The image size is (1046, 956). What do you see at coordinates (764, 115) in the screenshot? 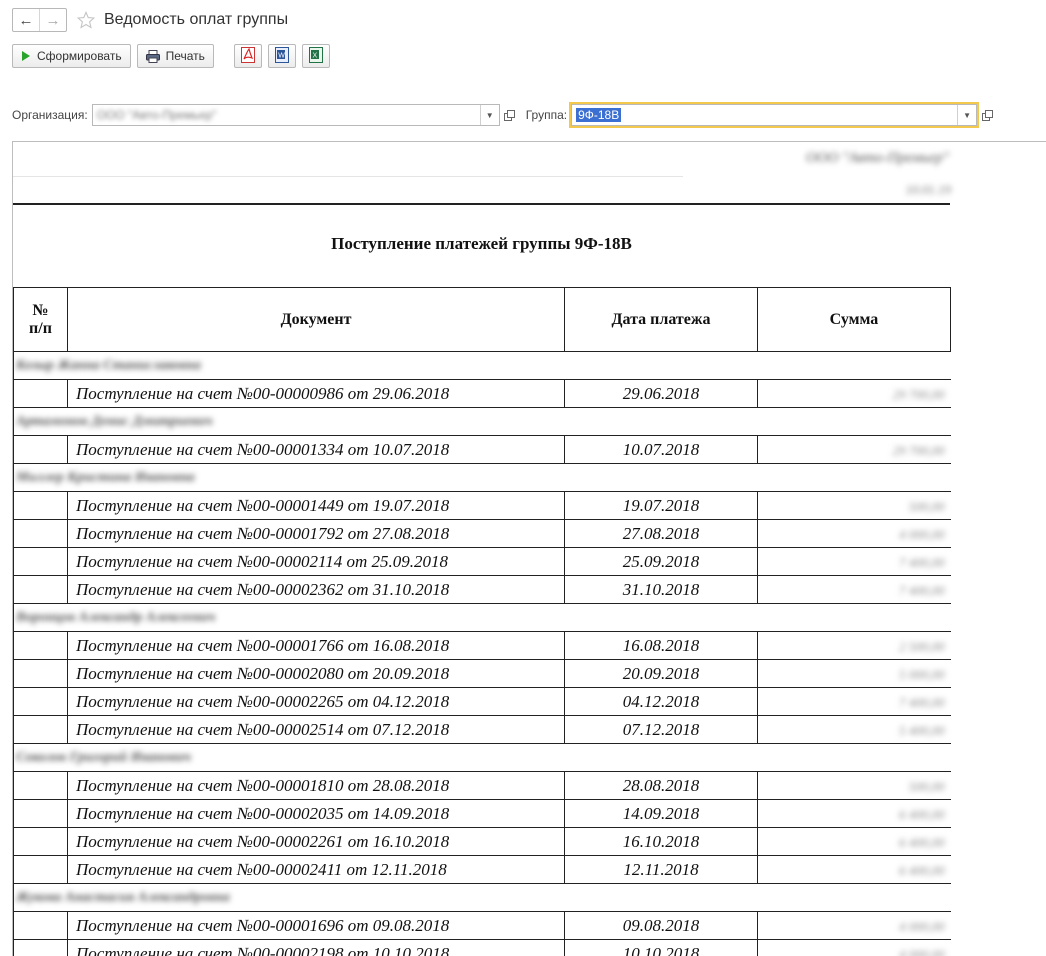
I see `group-value-wrap: 9Ф-18В` at bounding box center [764, 115].